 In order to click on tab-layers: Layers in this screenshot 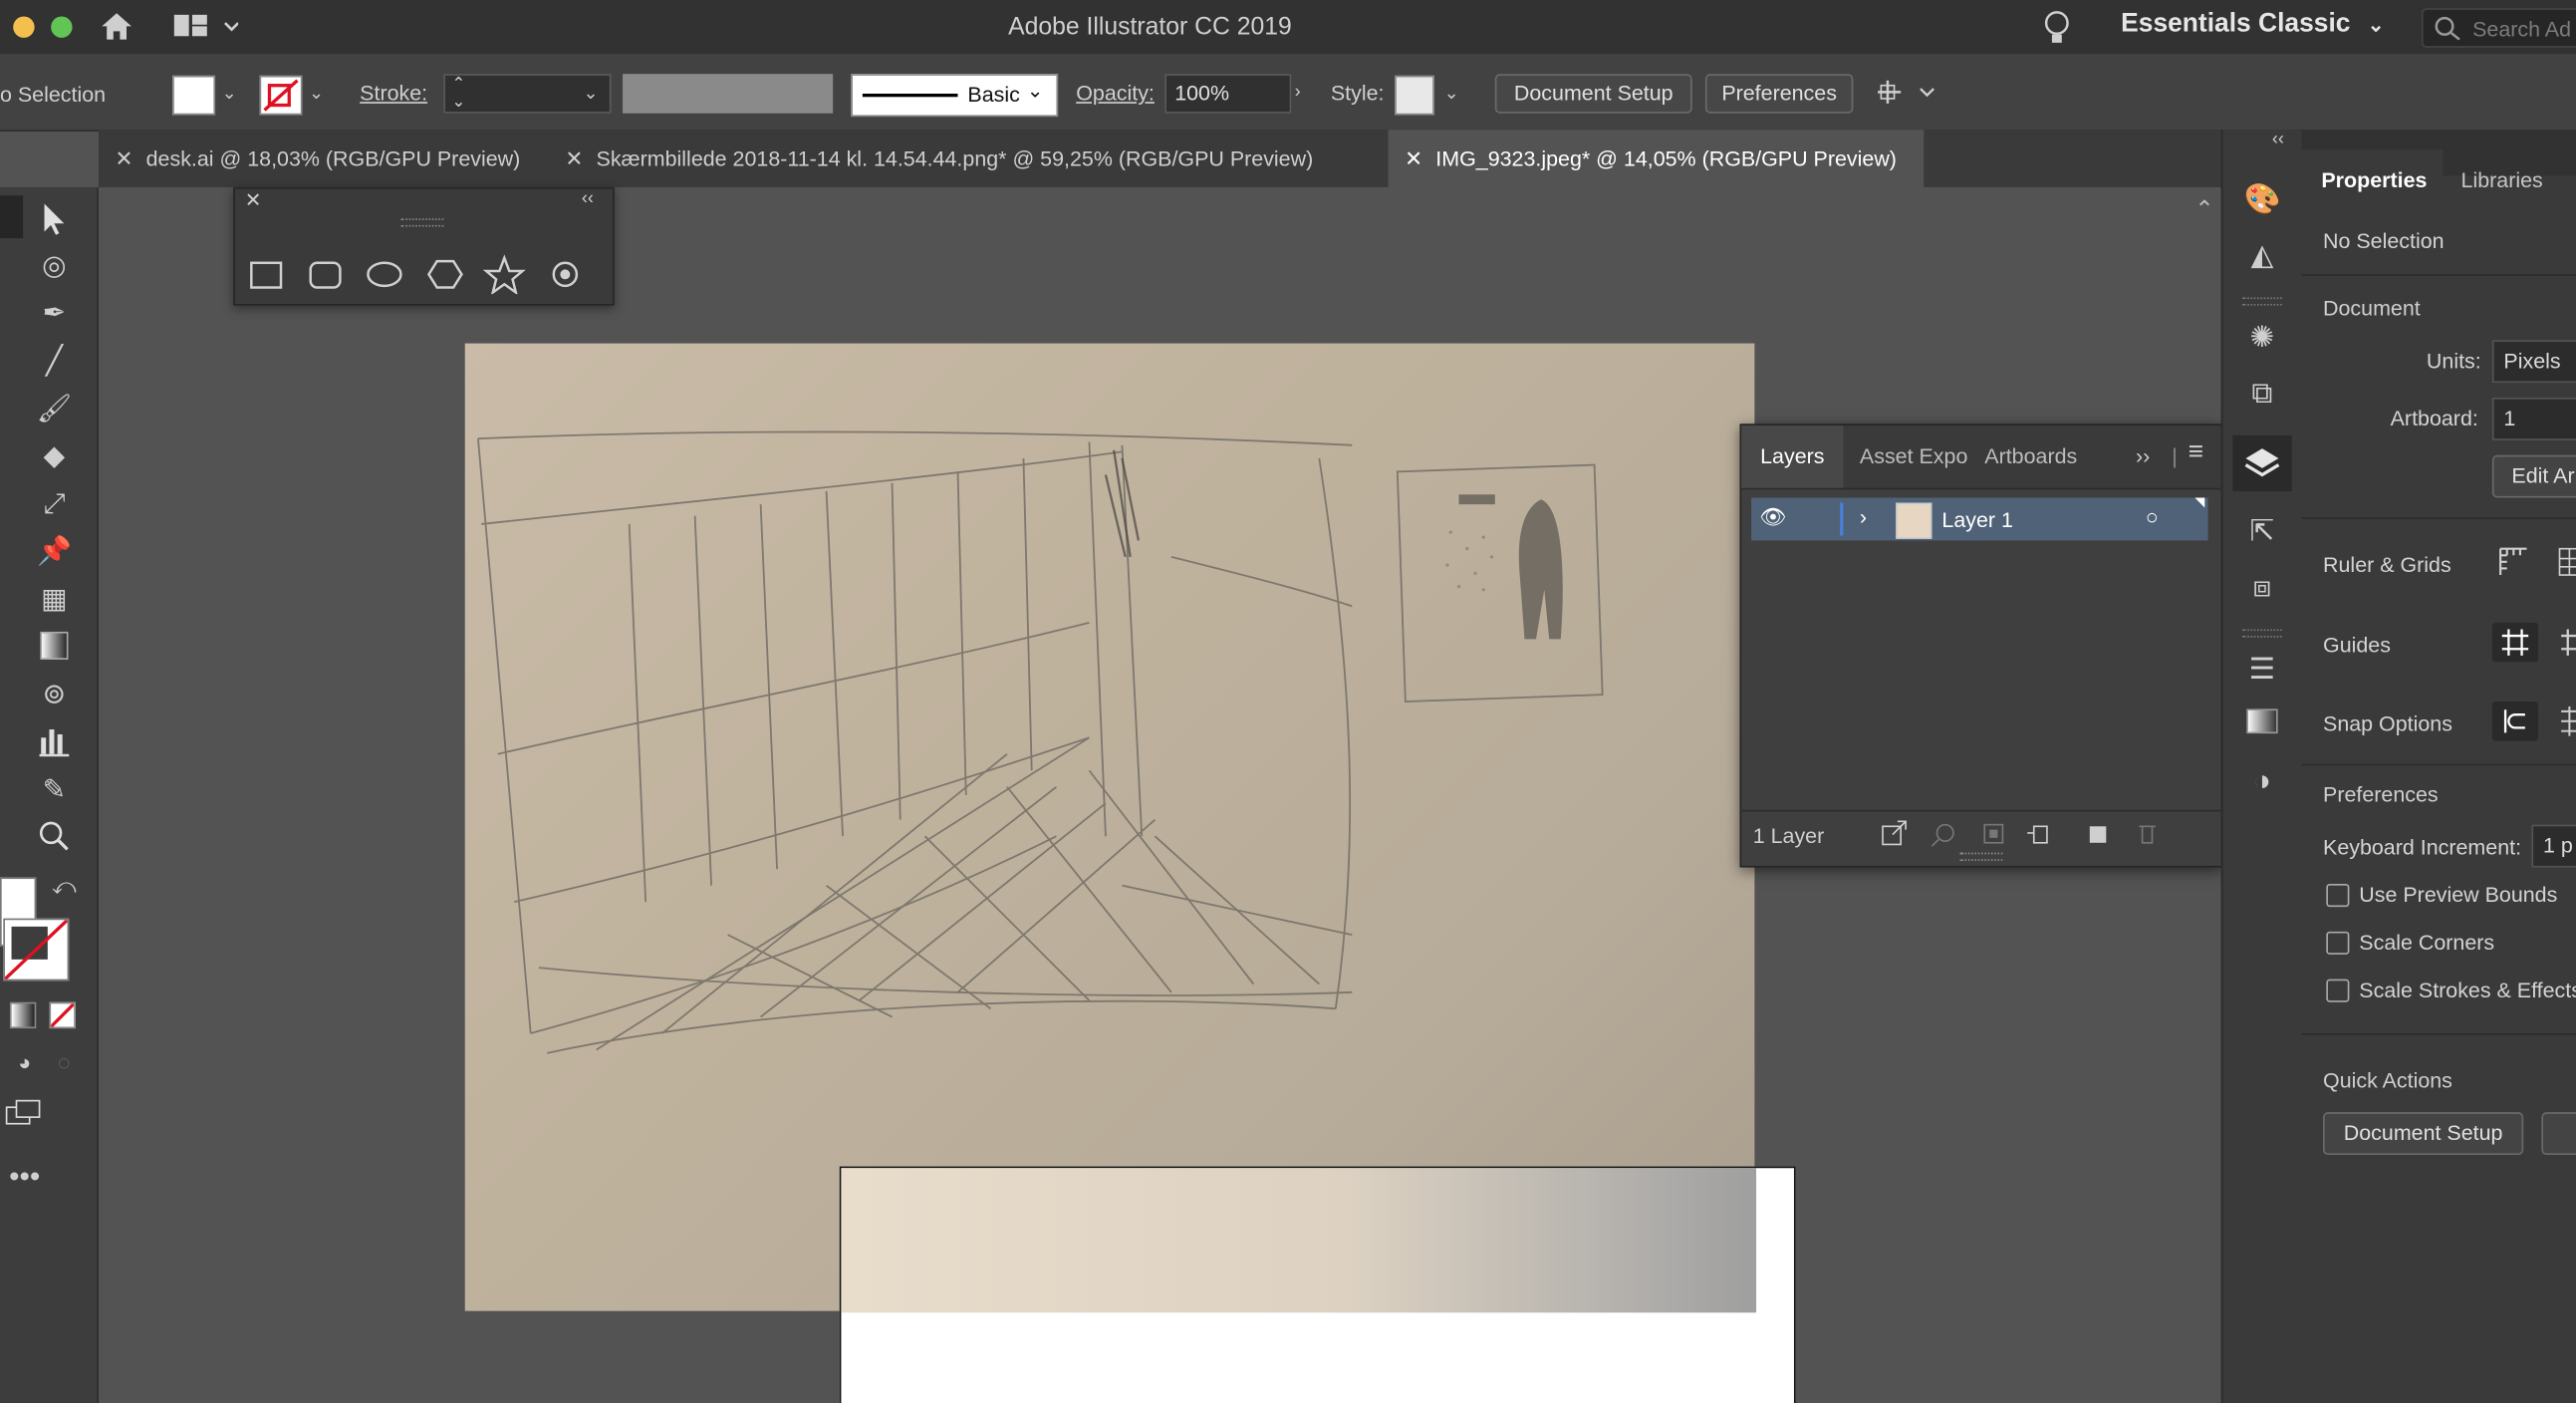, I will do `click(1792, 457)`.